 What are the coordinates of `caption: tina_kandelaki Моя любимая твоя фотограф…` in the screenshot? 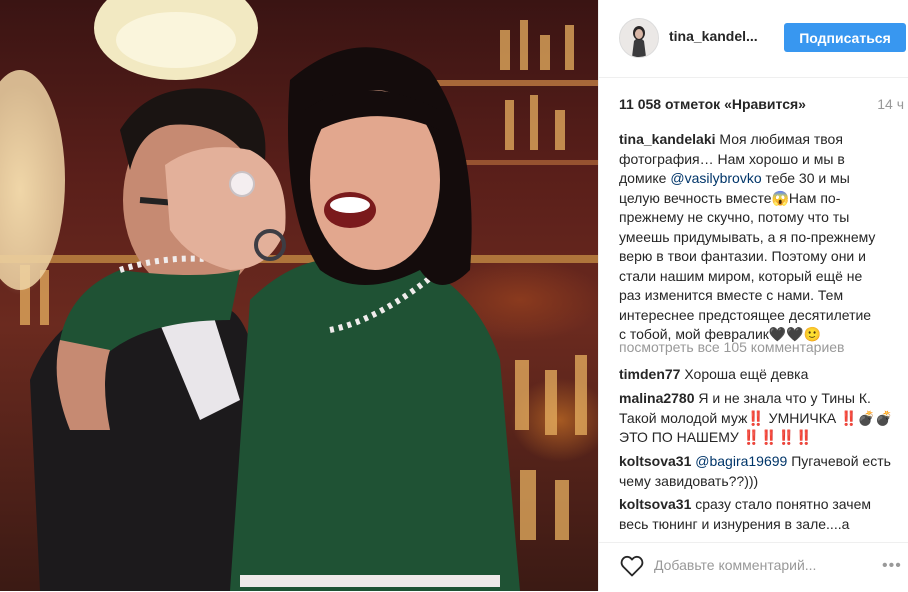 It's located at (748, 237).